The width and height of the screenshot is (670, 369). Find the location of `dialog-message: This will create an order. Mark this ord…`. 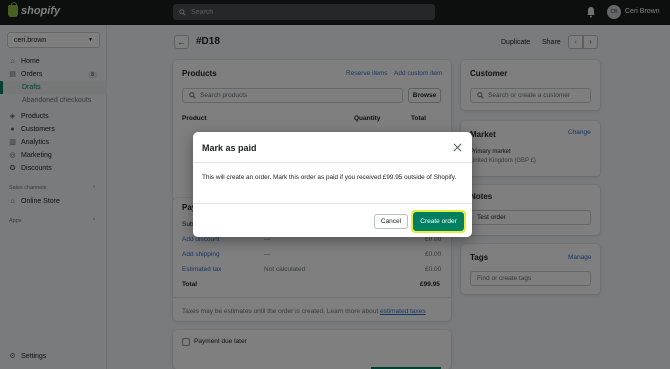

dialog-message: This will create an order. Mark this ord… is located at coordinates (329, 177).